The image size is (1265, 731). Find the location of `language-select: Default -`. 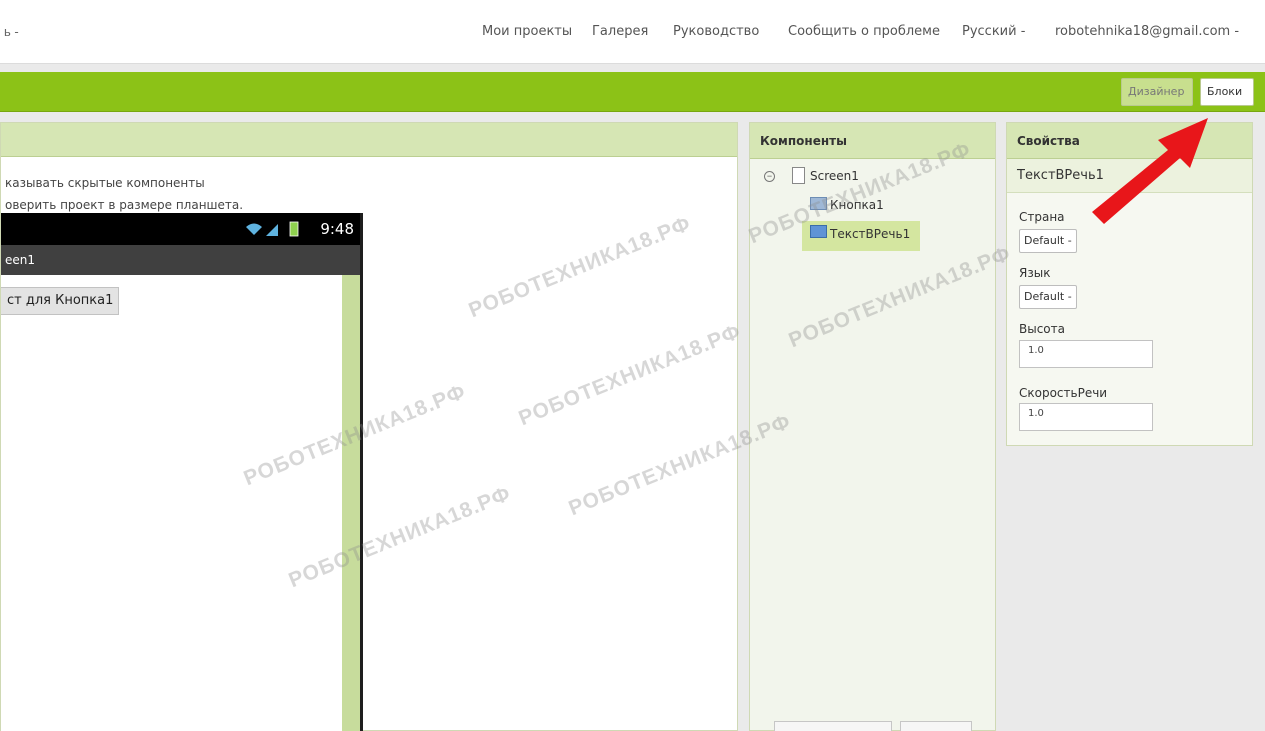

language-select: Default - is located at coordinates (1048, 297).